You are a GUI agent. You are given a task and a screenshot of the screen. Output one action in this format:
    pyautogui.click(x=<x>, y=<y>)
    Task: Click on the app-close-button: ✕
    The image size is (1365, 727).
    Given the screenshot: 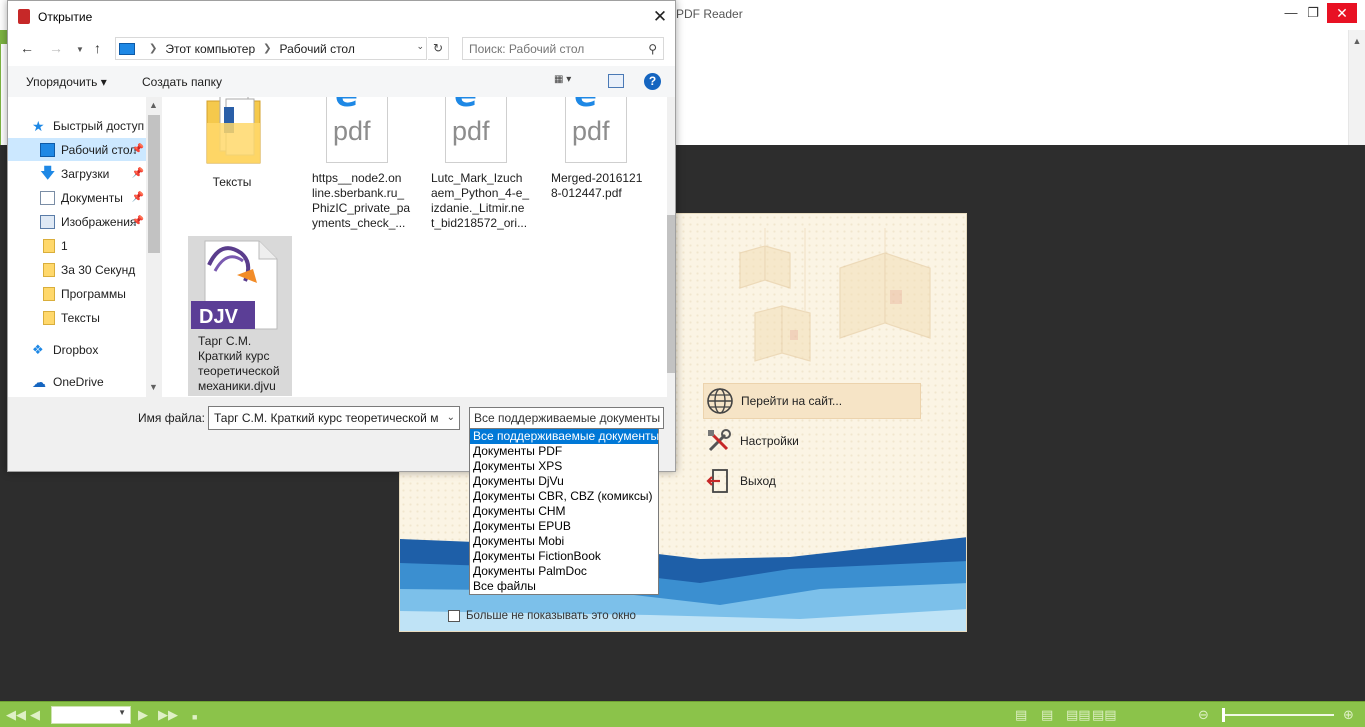 What is the action you would take?
    pyautogui.click(x=1342, y=13)
    